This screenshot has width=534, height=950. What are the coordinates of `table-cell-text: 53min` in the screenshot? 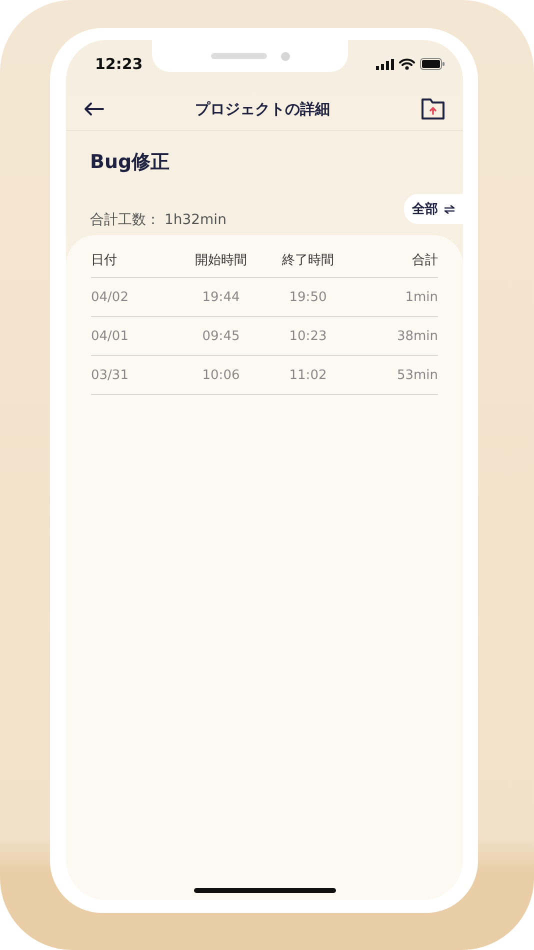 It's located at (417, 375).